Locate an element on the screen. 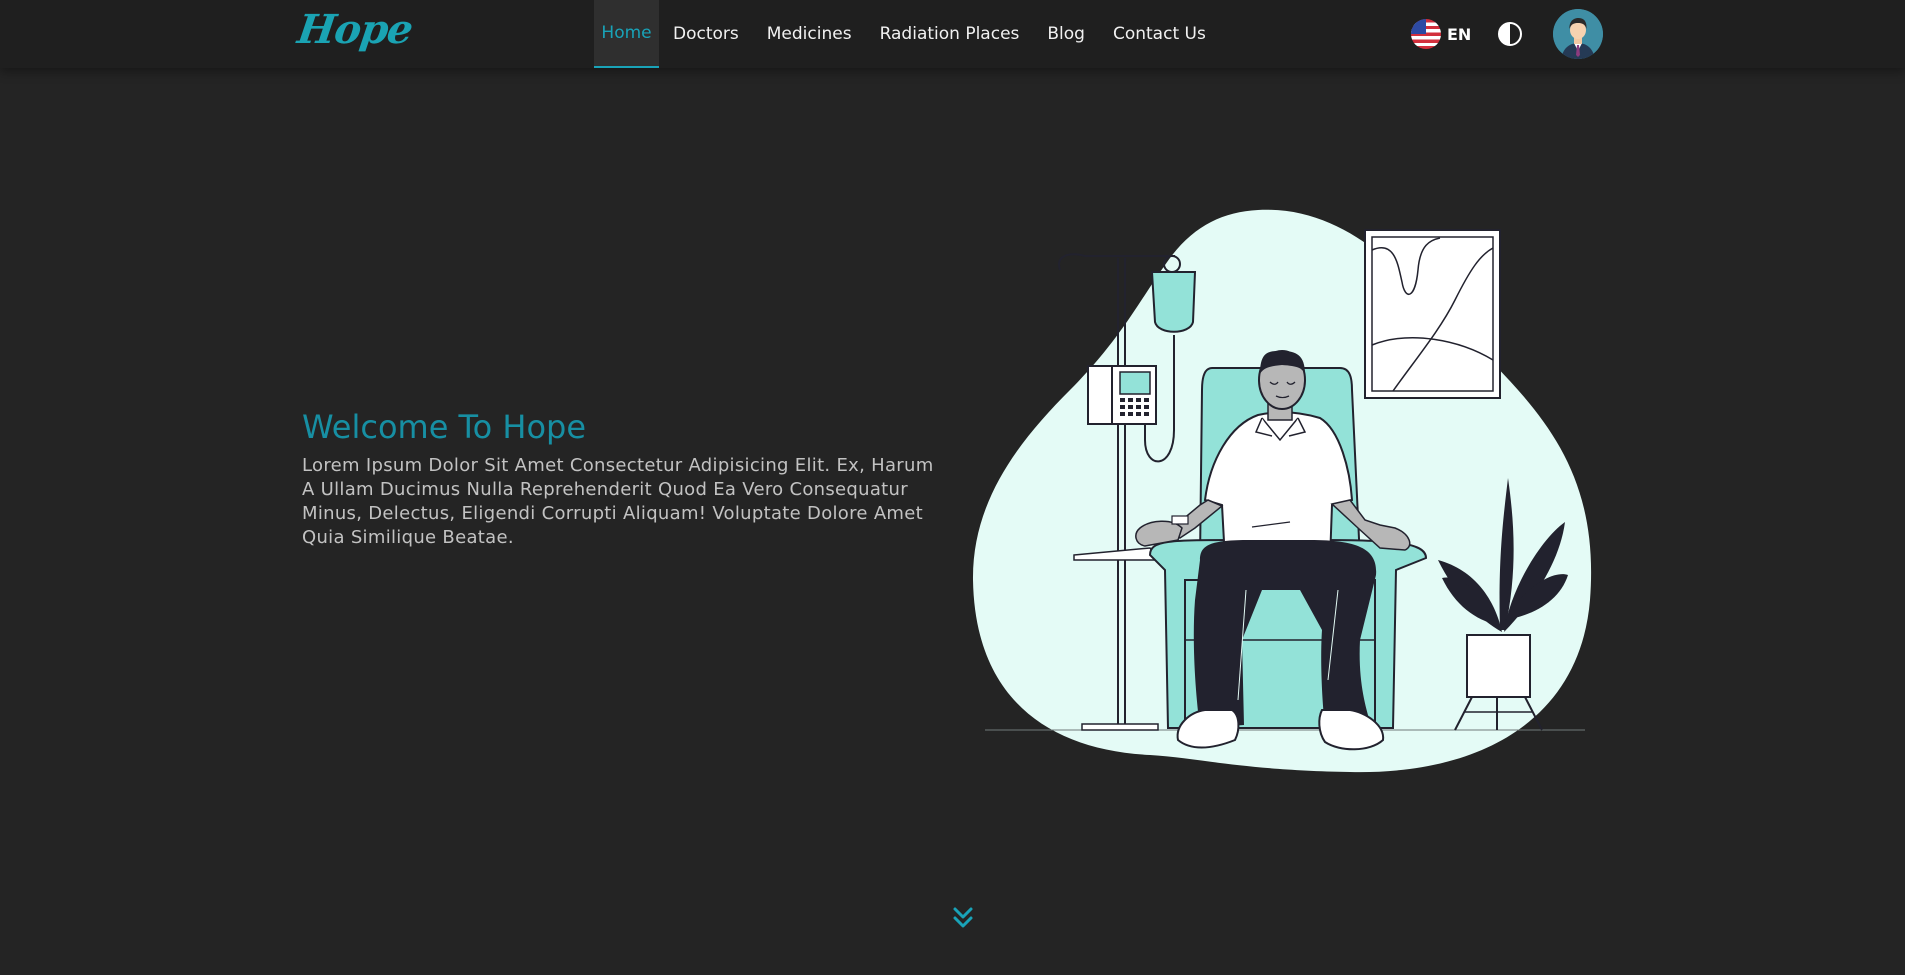 The width and height of the screenshot is (1905, 975). brand-logo: Hope is located at coordinates (355, 29).